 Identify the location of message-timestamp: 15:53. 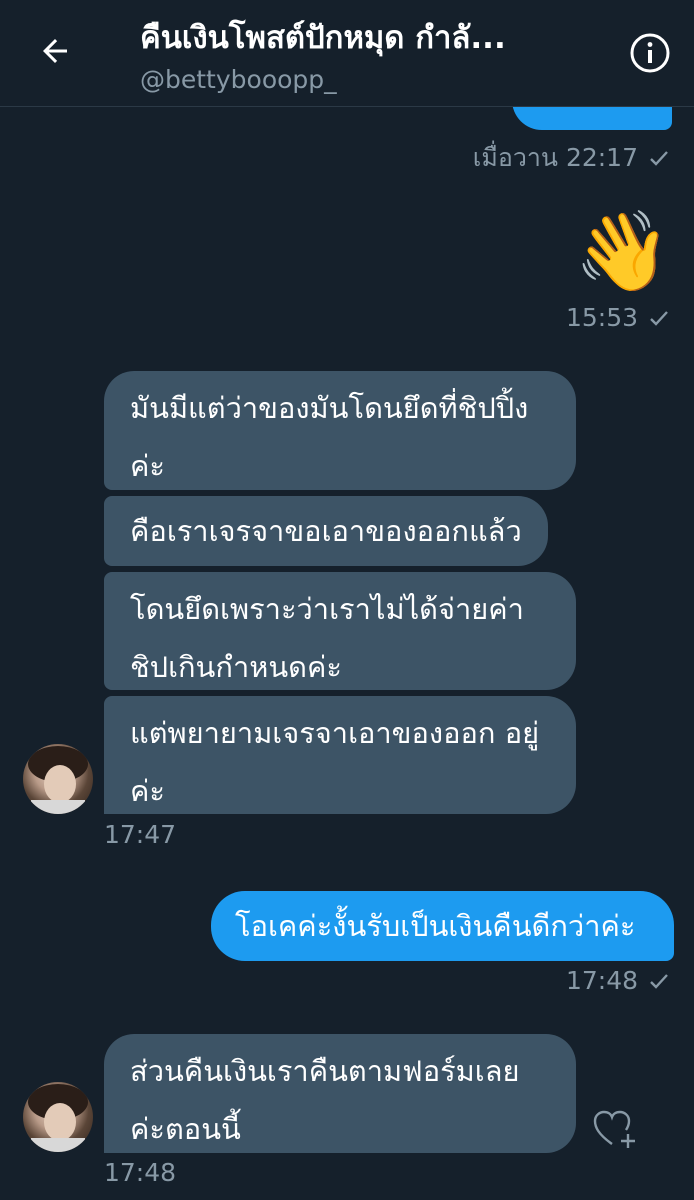
(601, 317).